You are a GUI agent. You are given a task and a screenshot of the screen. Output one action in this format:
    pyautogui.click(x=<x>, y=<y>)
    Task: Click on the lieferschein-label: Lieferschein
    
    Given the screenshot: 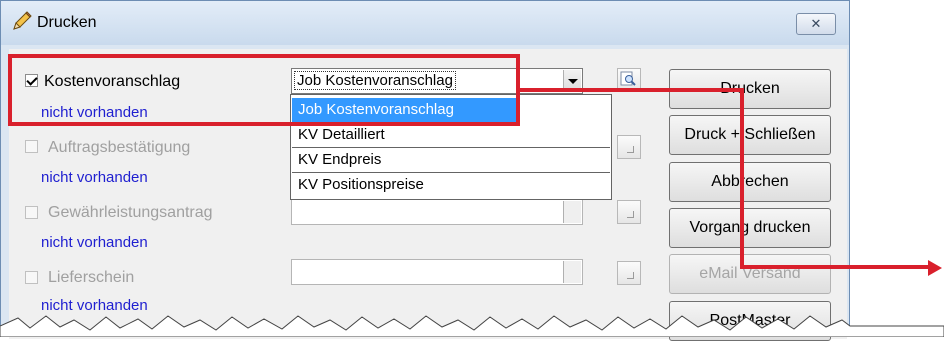 What is the action you would take?
    pyautogui.click(x=91, y=277)
    